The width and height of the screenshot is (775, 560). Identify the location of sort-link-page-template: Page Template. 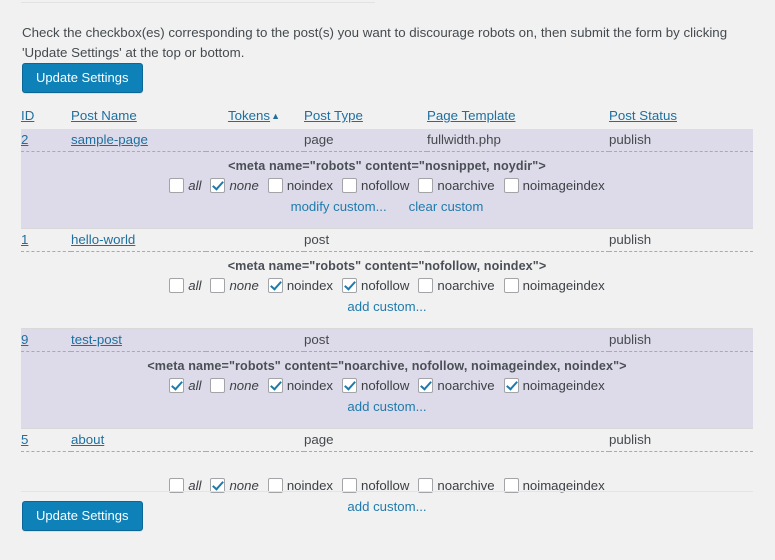
(471, 115).